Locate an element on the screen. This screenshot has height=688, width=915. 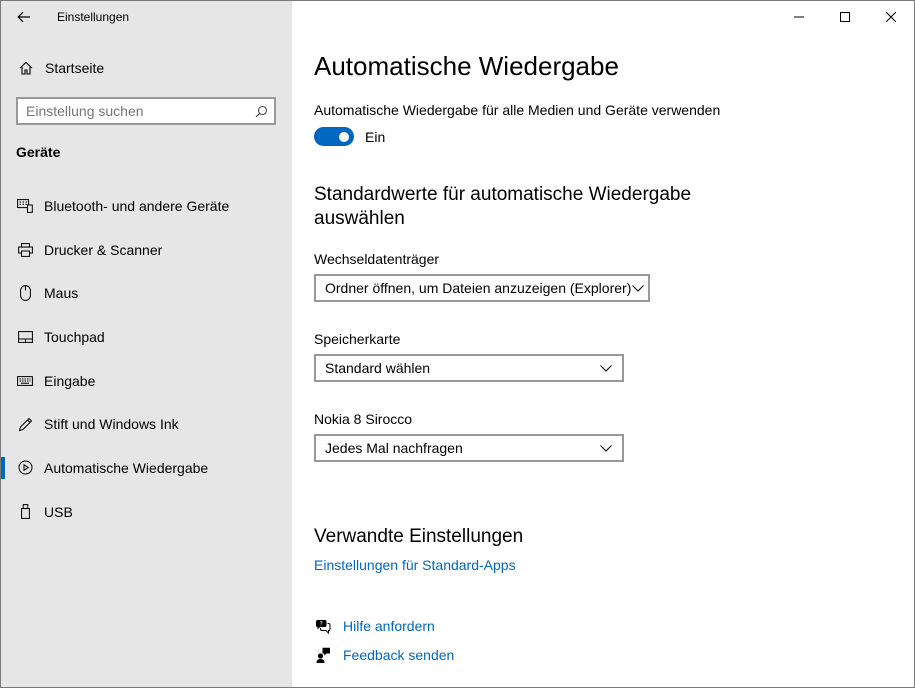
sidebar-item-mouse: Maus is located at coordinates (146, 293).